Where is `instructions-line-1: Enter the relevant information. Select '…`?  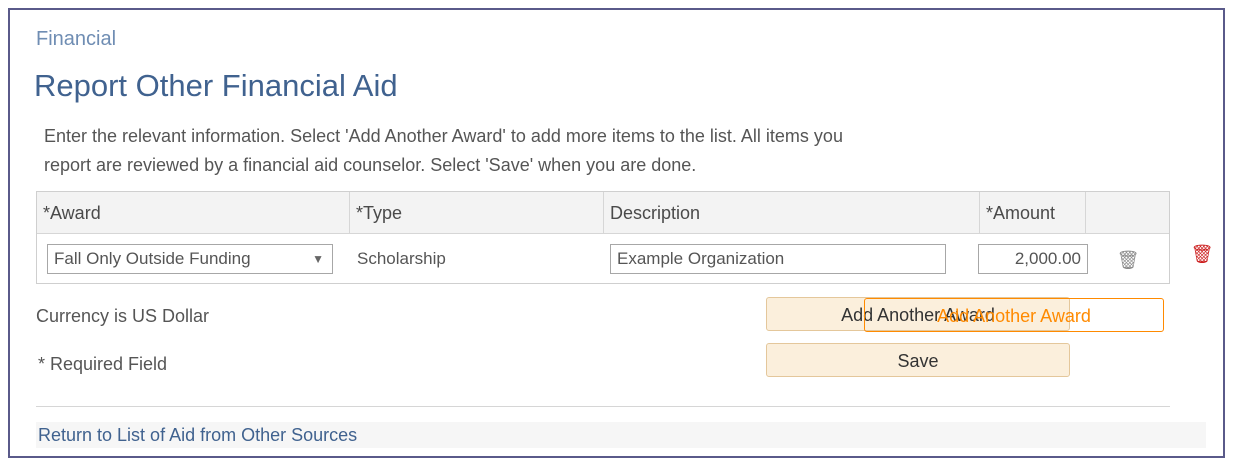 instructions-line-1: Enter the relevant information. Select '… is located at coordinates (443, 136).